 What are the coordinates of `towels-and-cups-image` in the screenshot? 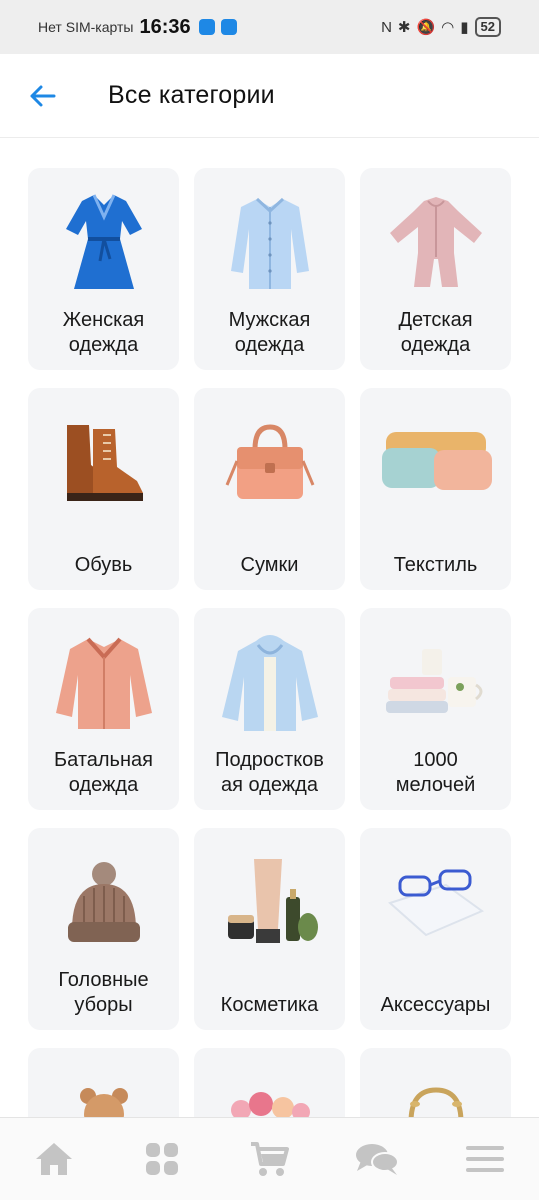 It's located at (435, 683).